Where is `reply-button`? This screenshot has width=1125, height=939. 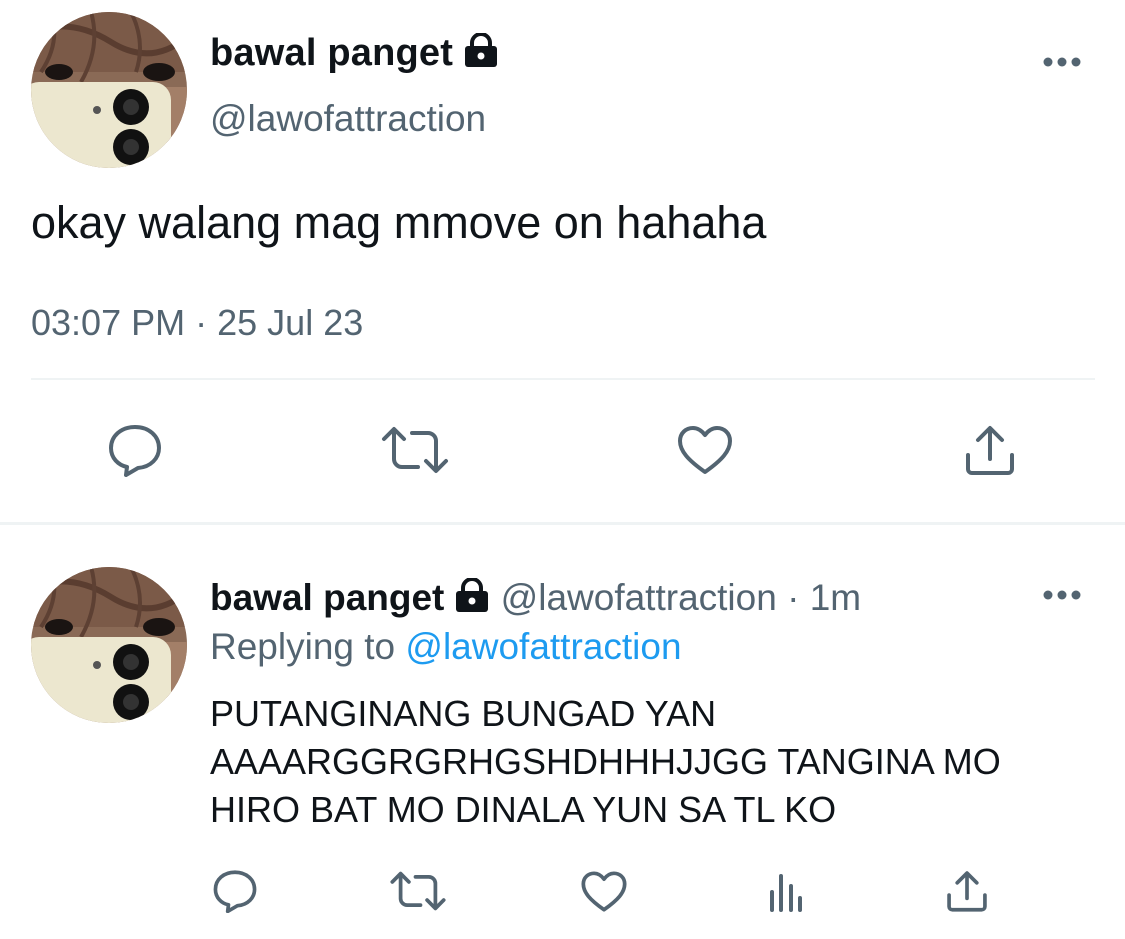
reply-button is located at coordinates (135, 450).